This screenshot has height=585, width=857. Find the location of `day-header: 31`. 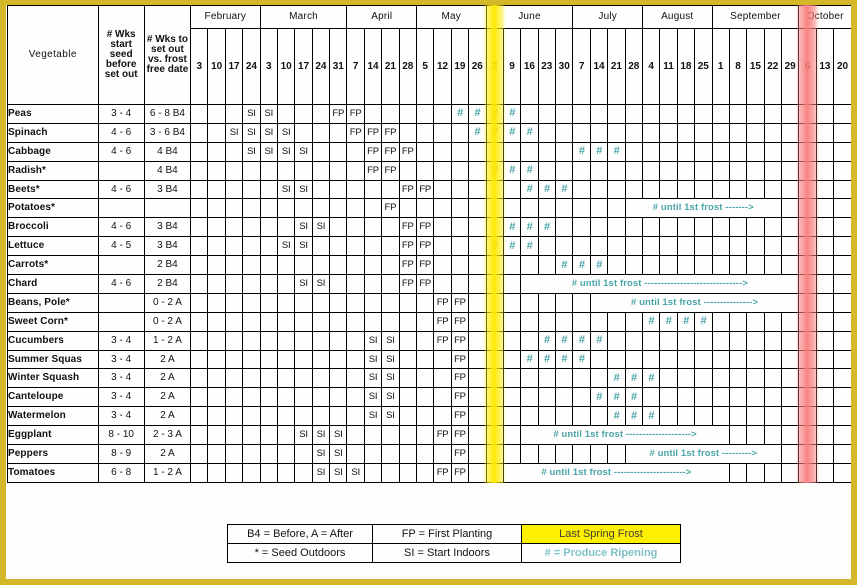

day-header: 31 is located at coordinates (338, 66).